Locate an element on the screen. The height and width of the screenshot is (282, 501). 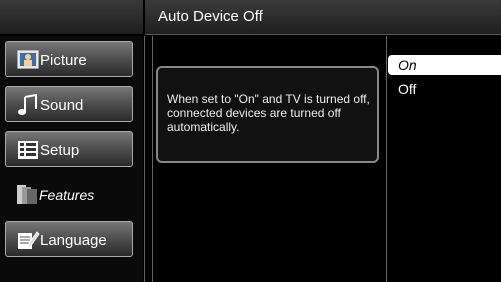
setup-grid-icon is located at coordinates (28, 150).